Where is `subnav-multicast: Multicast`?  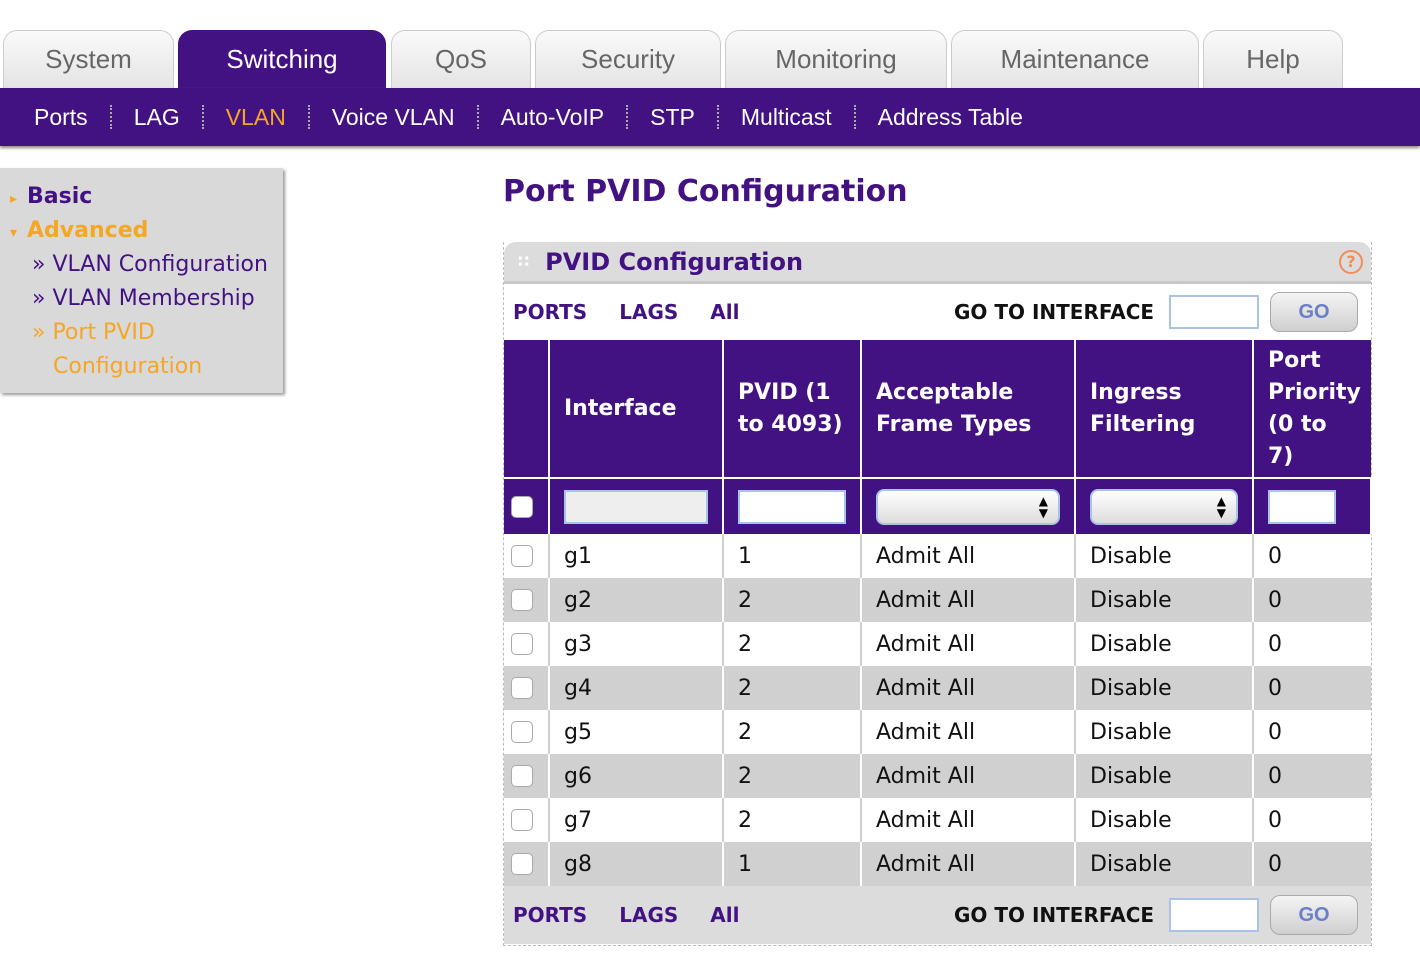 subnav-multicast: Multicast is located at coordinates (786, 117).